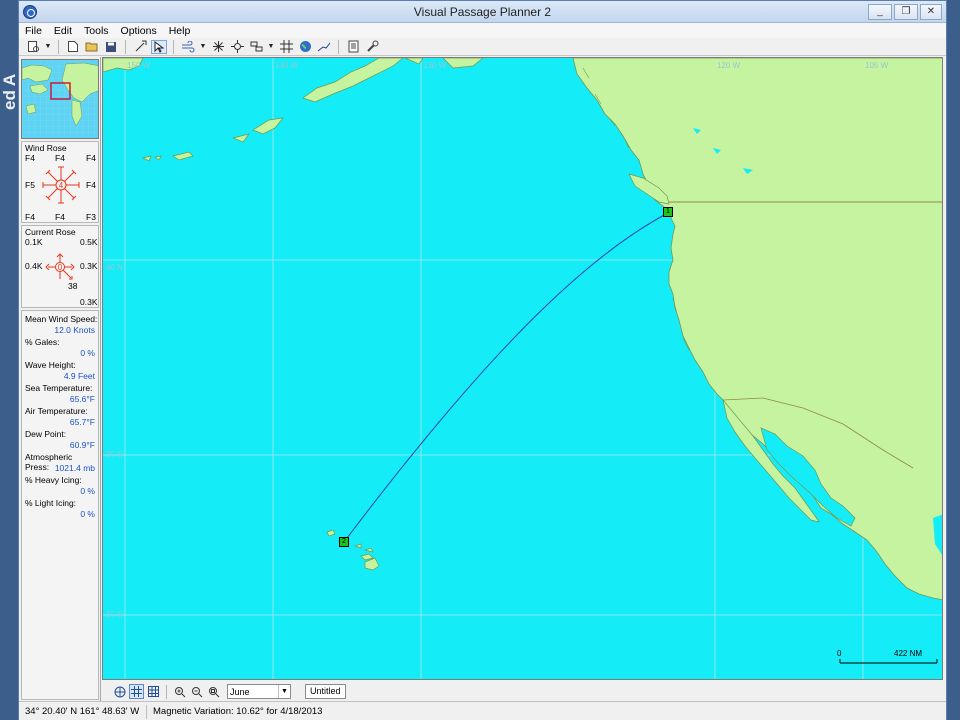  I want to click on menu-options: Options, so click(139, 31).